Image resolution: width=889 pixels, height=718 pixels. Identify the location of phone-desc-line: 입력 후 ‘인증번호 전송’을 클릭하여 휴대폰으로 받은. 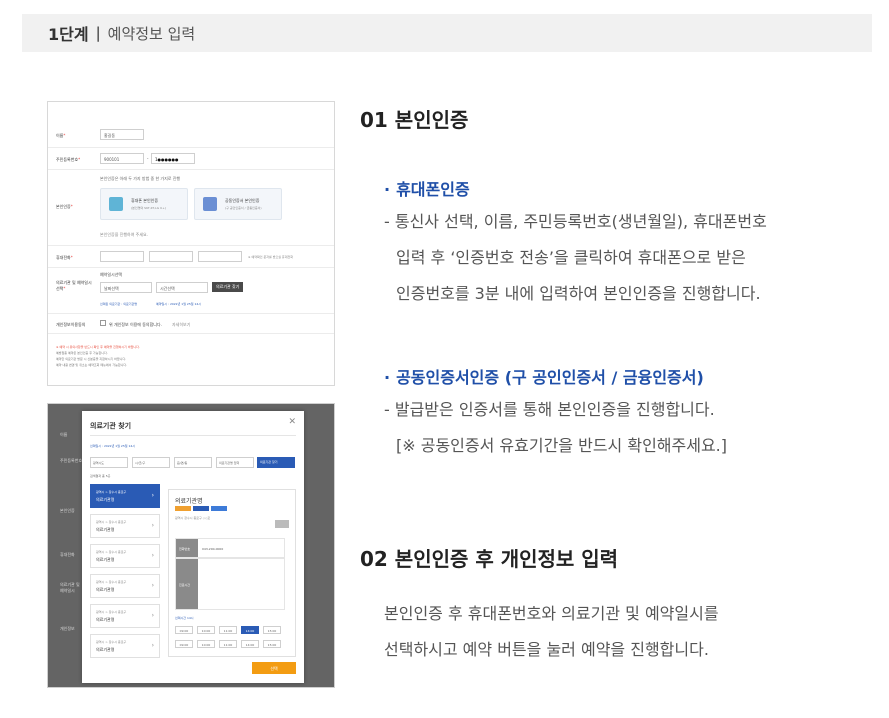
(571, 257).